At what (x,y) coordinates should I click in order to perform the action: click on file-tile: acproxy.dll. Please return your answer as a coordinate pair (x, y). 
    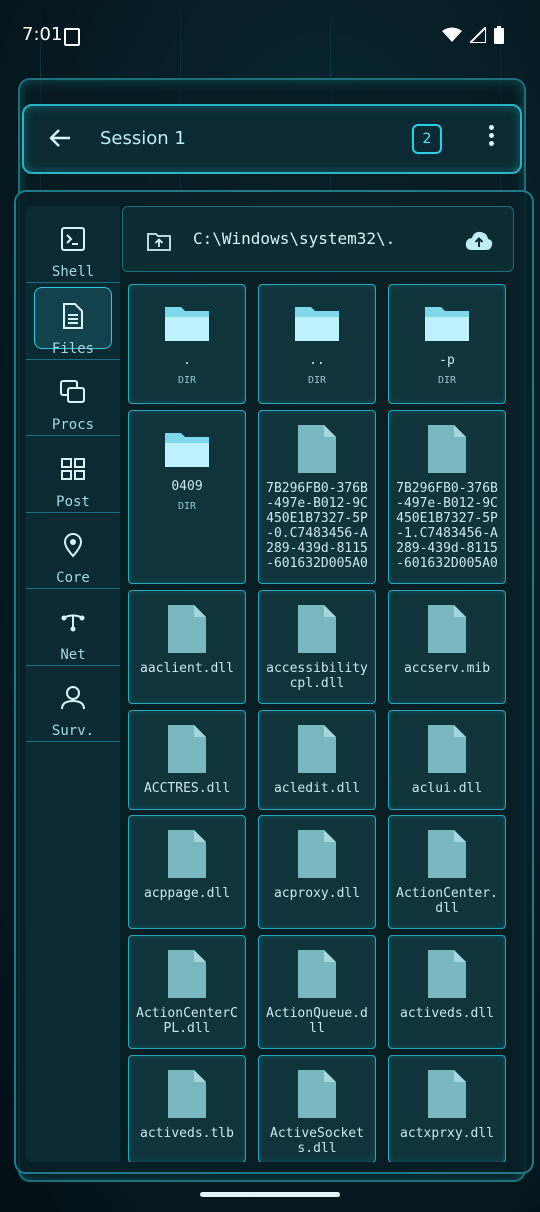
    Looking at the image, I should click on (317, 872).